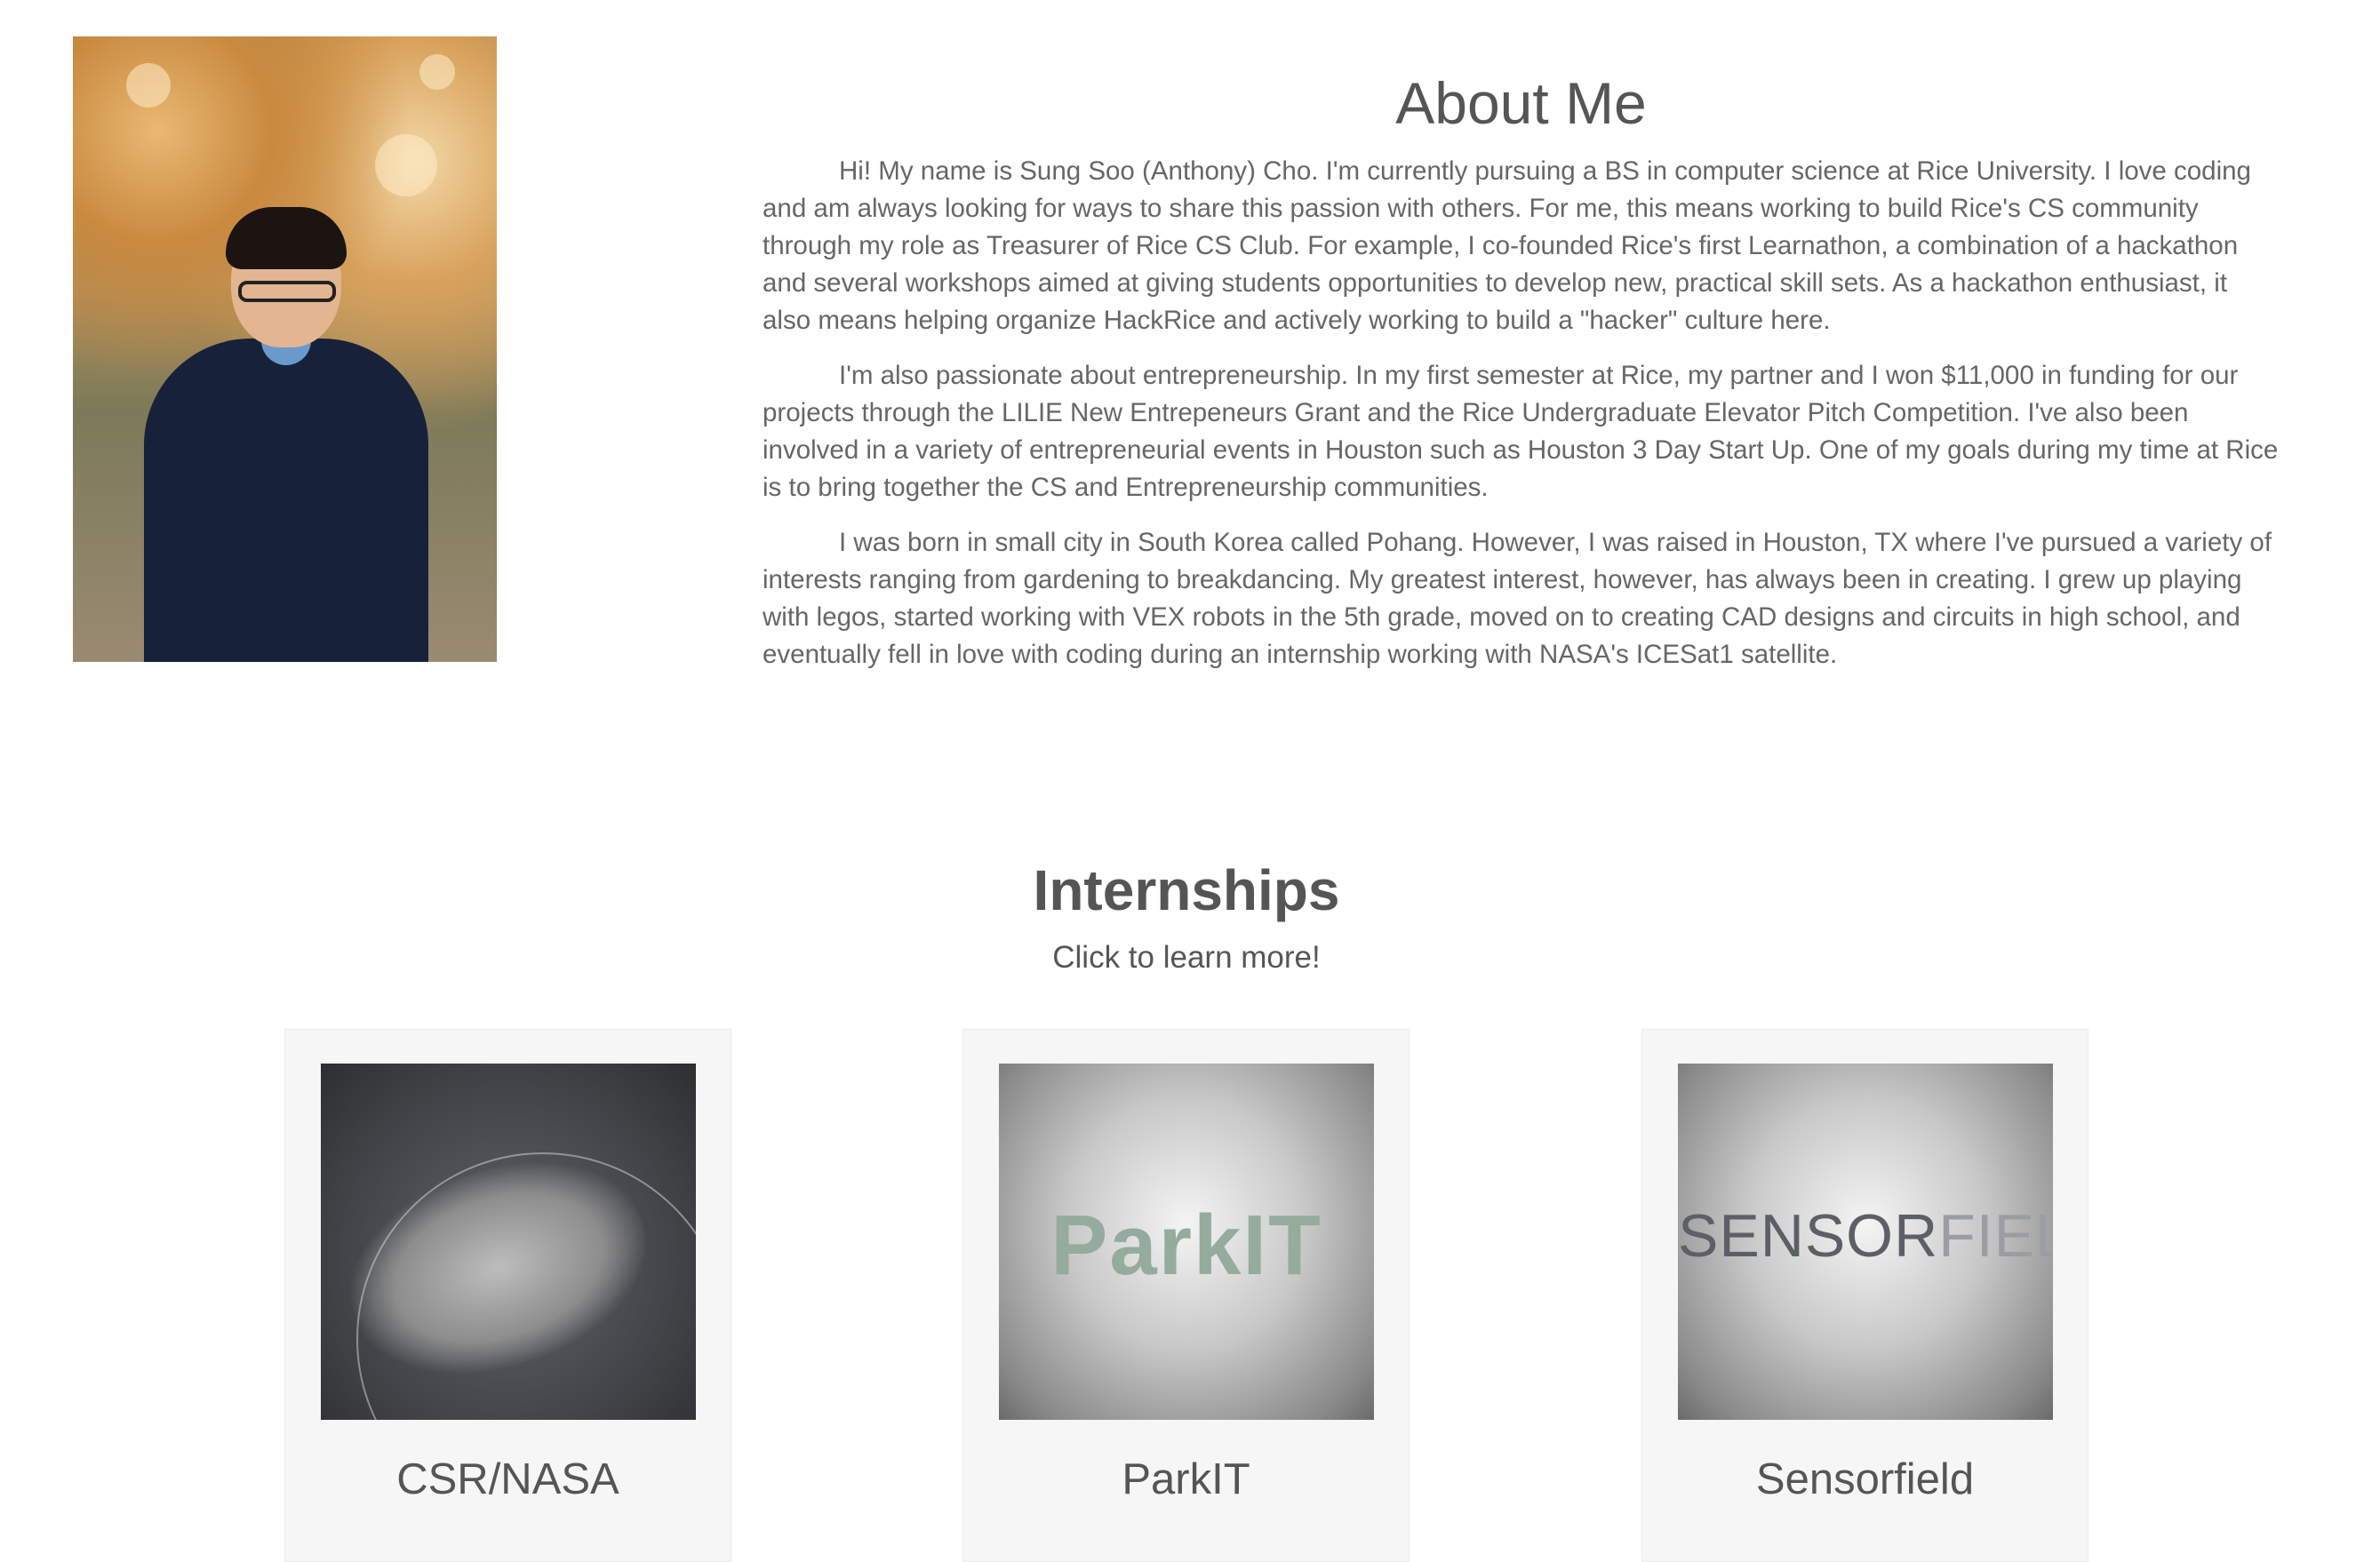  I want to click on sensorfield-logo: SENSORFIELD, so click(1865, 1236).